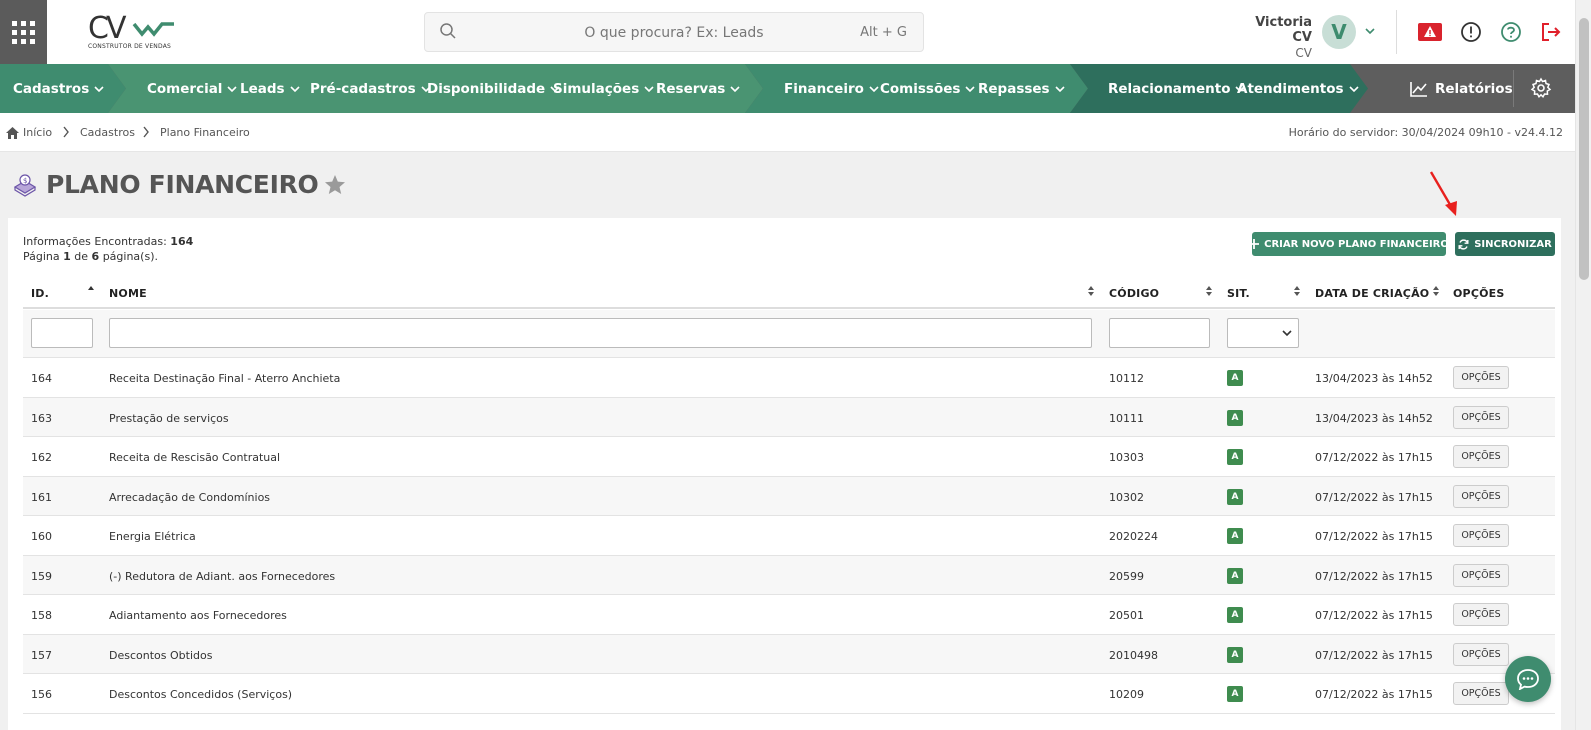  What do you see at coordinates (1133, 536) in the screenshot?
I see `cell-code: 2020224` at bounding box center [1133, 536].